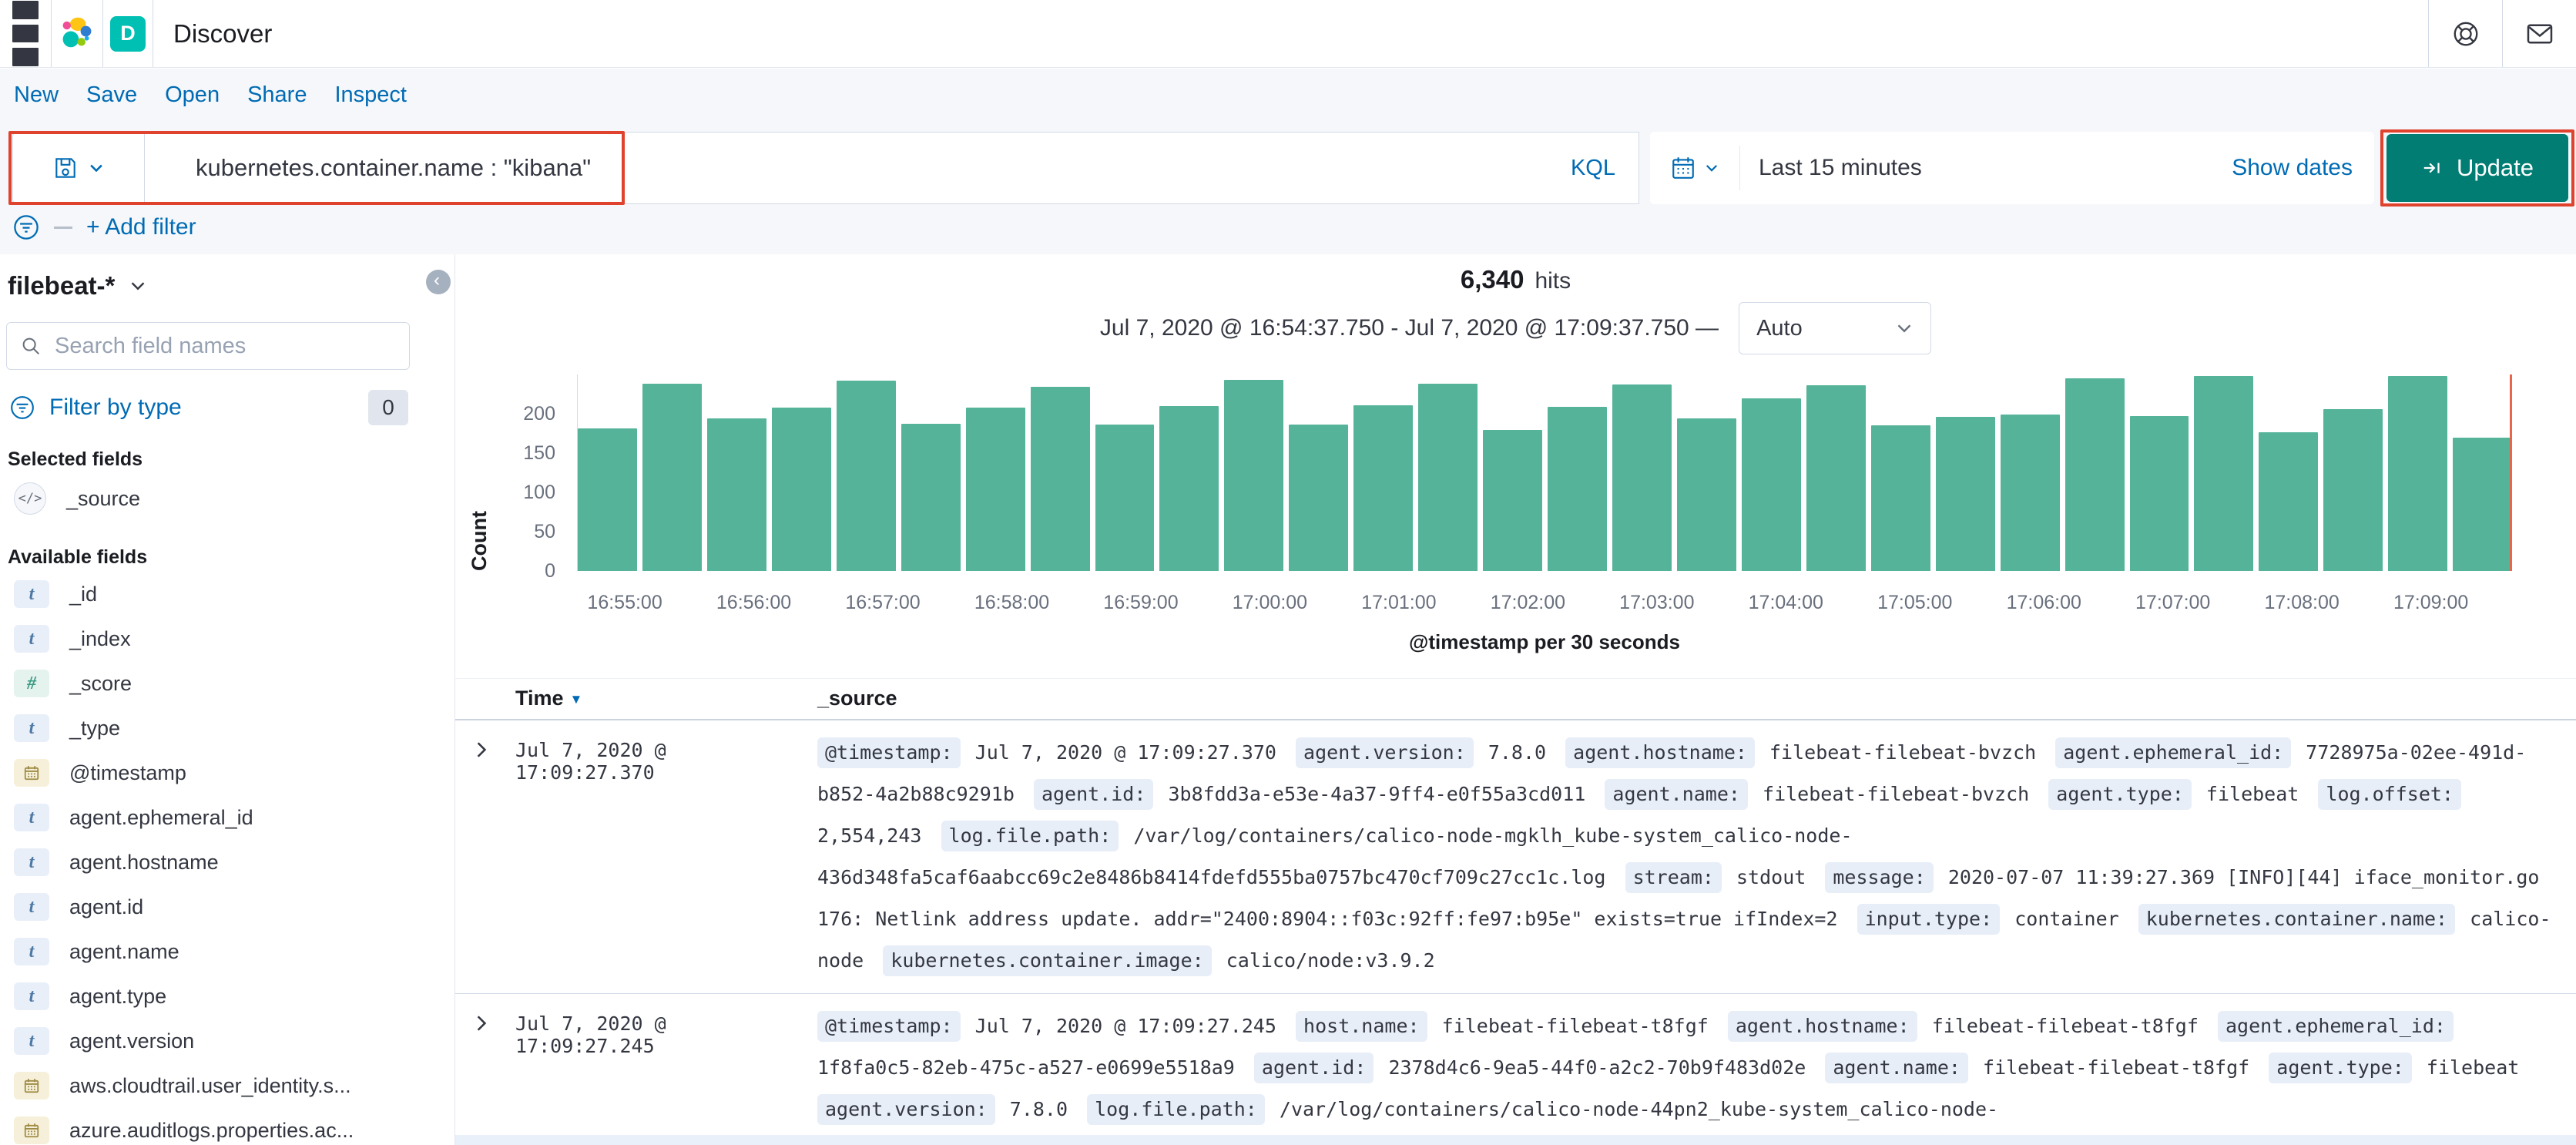  Describe the element at coordinates (1270, 603) in the screenshot. I see `x-tick-label: 17:00:00` at that location.